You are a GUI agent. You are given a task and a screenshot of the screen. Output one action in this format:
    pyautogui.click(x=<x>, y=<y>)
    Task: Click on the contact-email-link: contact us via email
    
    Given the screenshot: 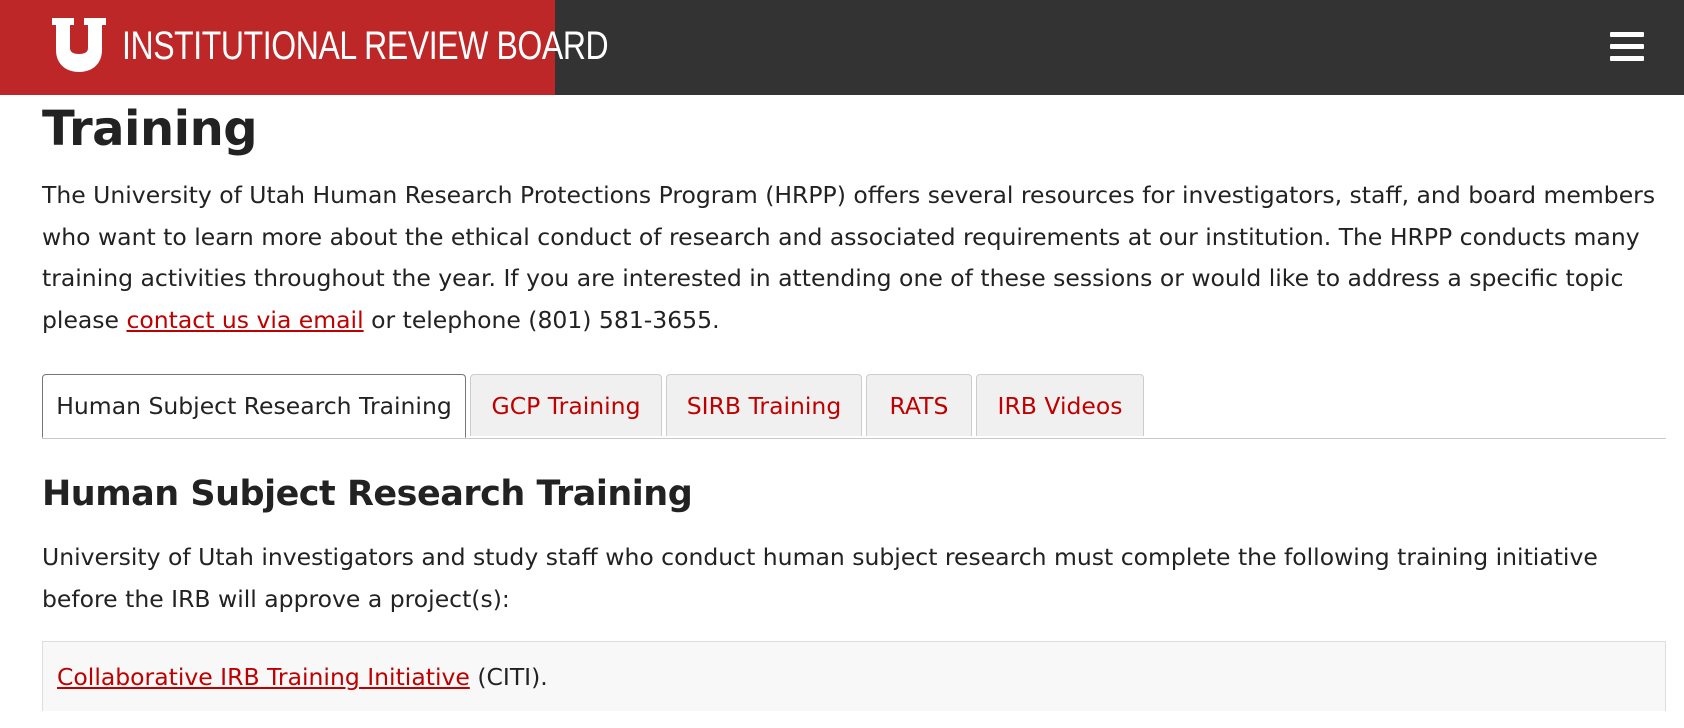 What is the action you would take?
    pyautogui.click(x=244, y=320)
    